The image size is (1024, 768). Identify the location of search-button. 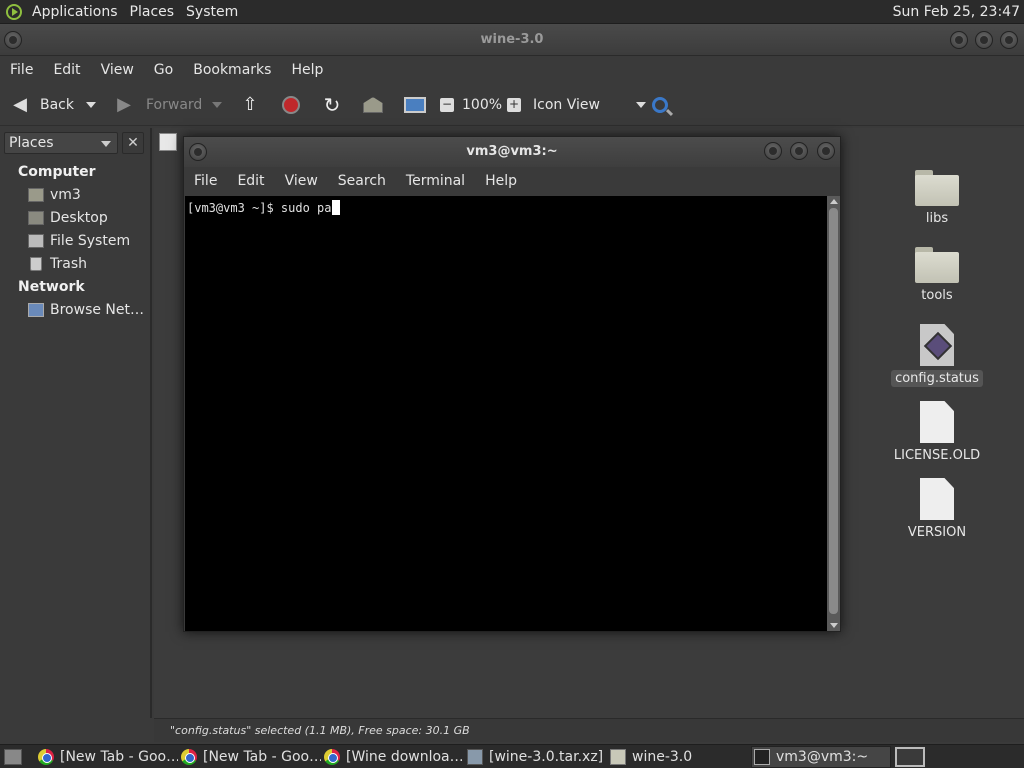
(663, 105).